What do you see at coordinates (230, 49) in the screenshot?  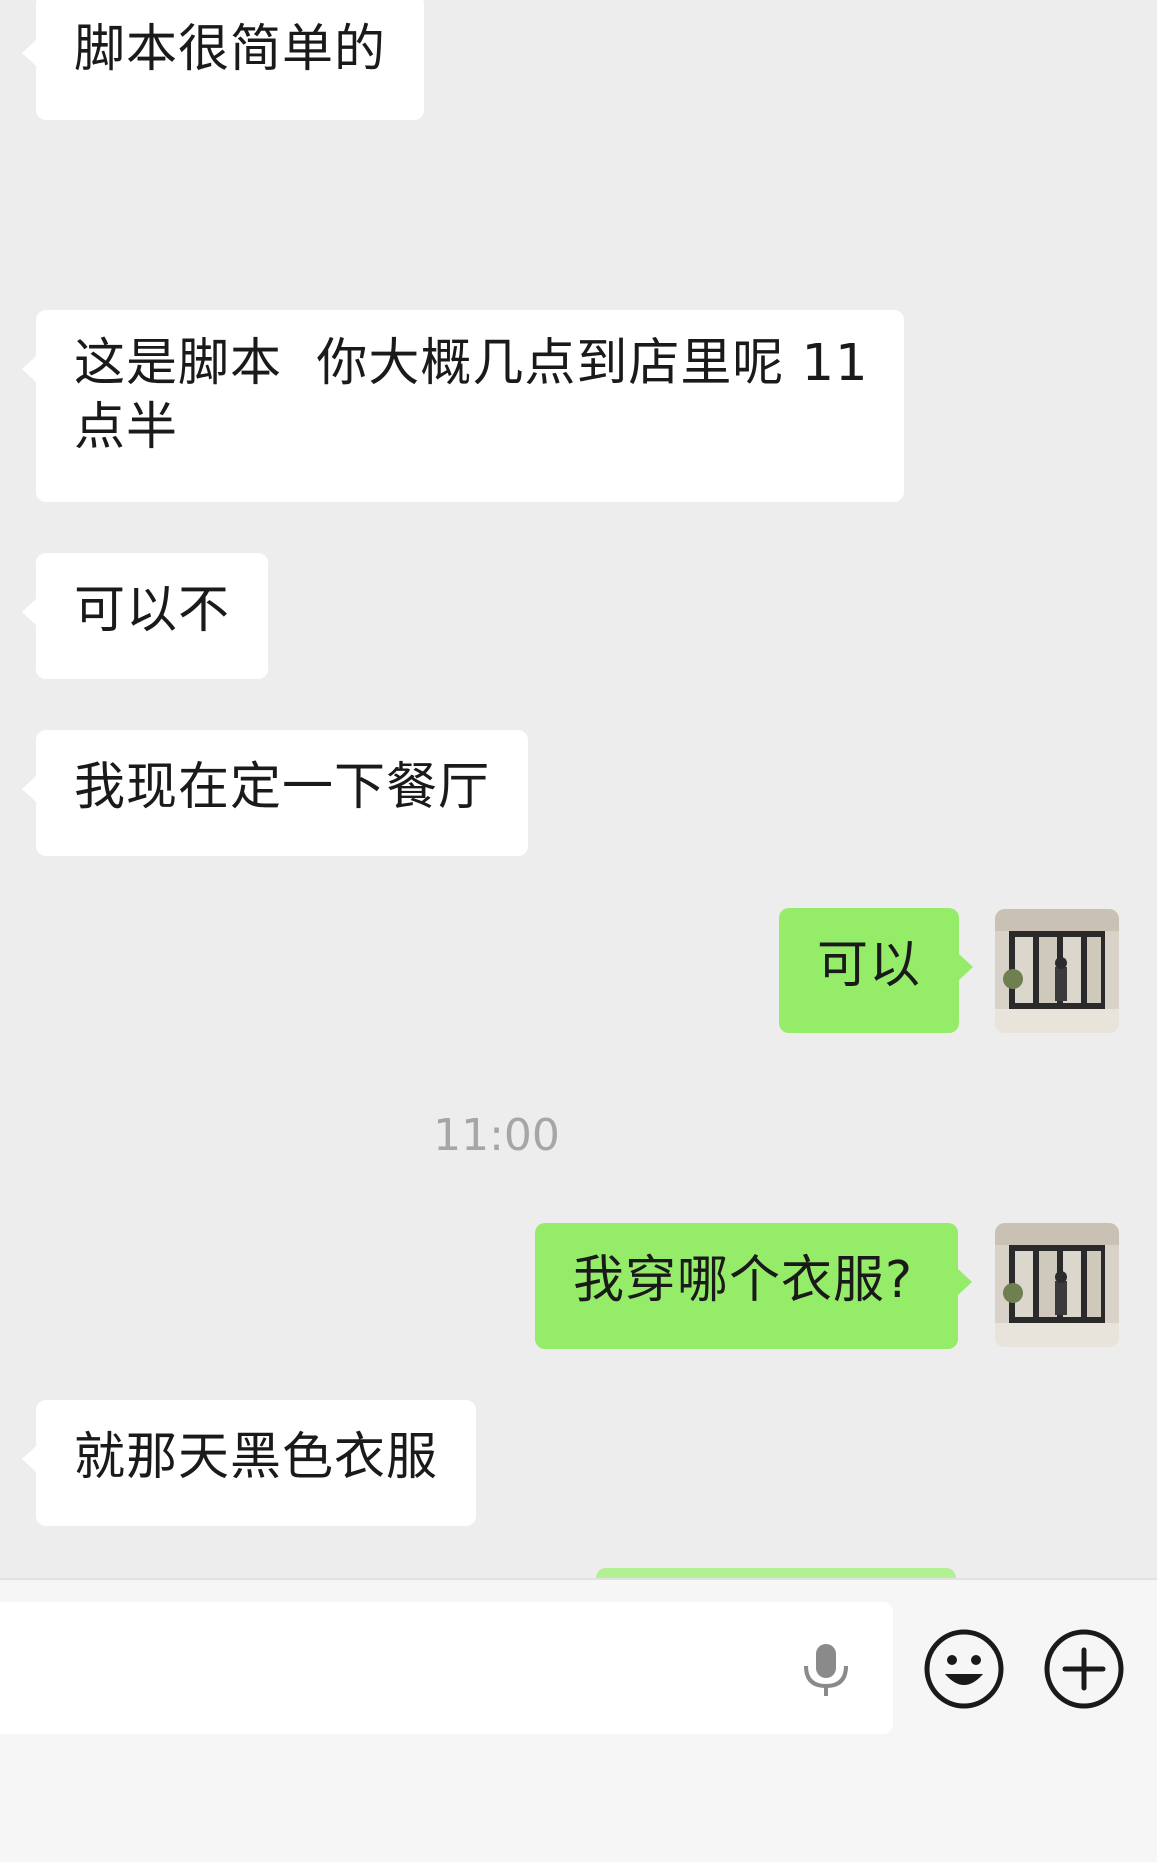 I see `message-text: 脚本很简单的` at bounding box center [230, 49].